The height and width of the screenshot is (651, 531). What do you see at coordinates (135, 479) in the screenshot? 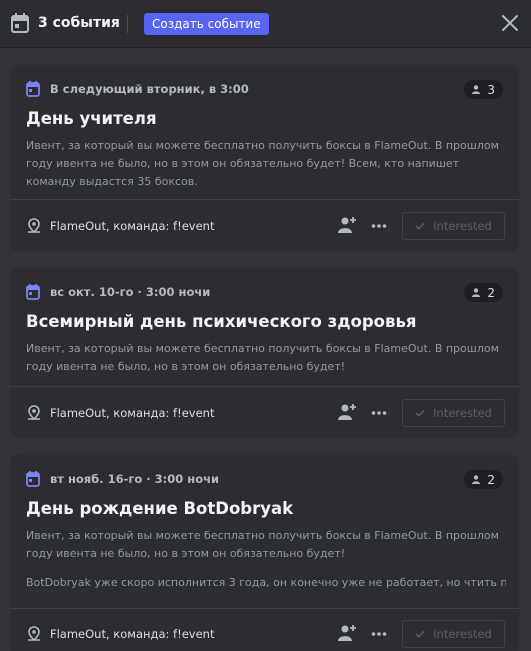
I see `event-date: вт нояб. 16-го · 3:00 ночи` at bounding box center [135, 479].